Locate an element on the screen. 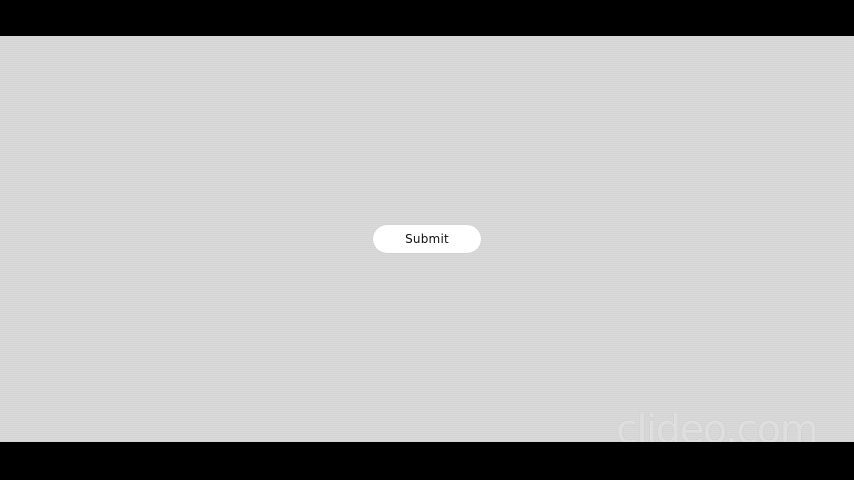 Image resolution: width=854 pixels, height=480 pixels. submit-button: Submit is located at coordinates (427, 239).